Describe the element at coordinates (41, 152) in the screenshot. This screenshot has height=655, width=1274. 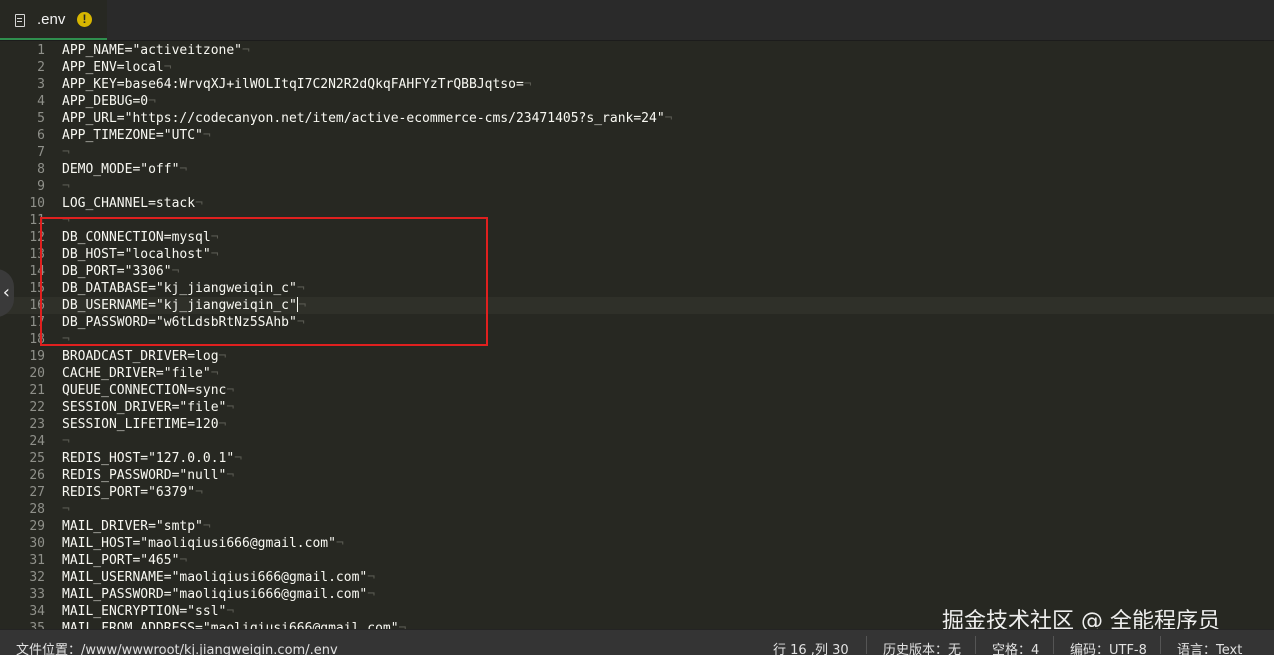
I see `line-number: 7` at that location.